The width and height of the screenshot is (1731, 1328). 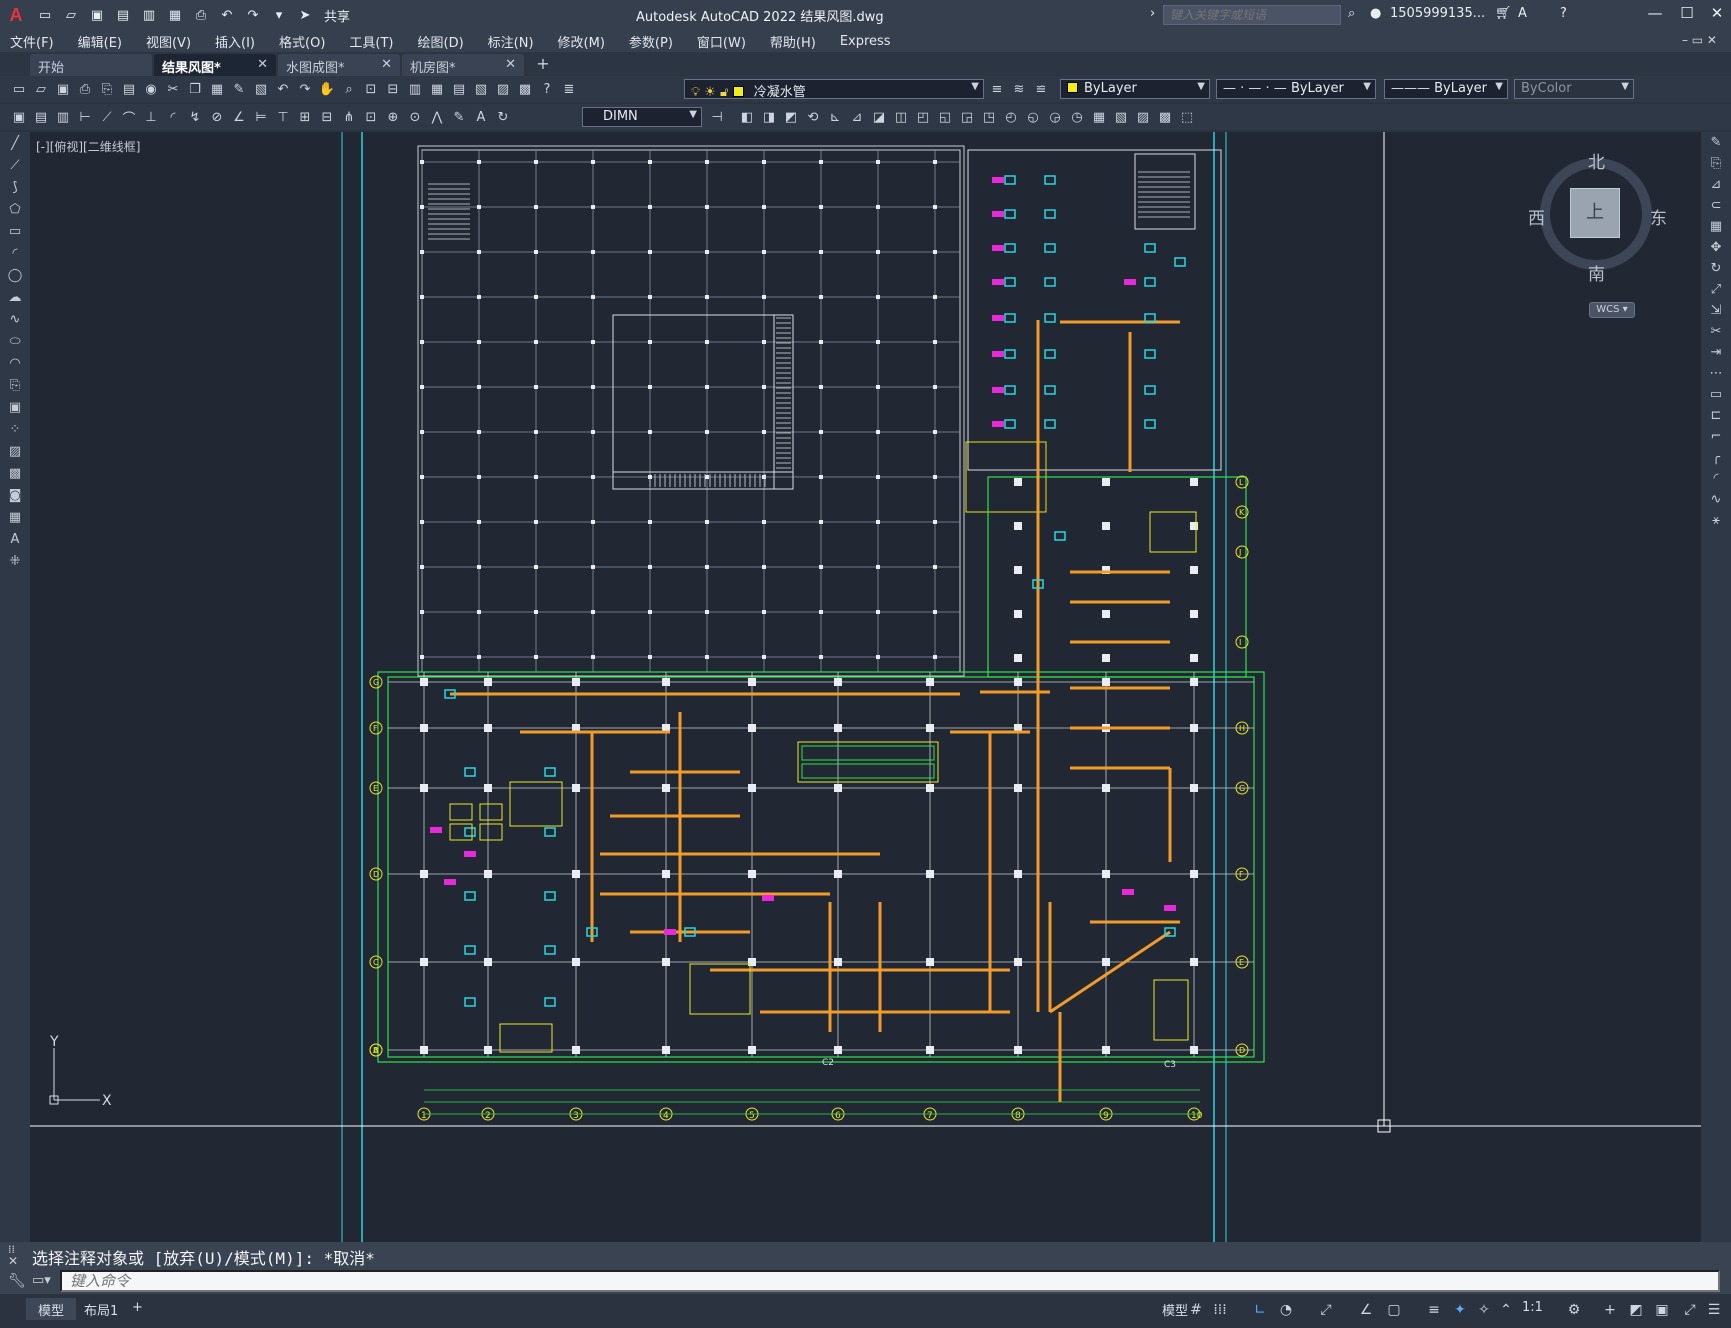 What do you see at coordinates (107, 117) in the screenshot?
I see `aligned-dim-icon: ⟋` at bounding box center [107, 117].